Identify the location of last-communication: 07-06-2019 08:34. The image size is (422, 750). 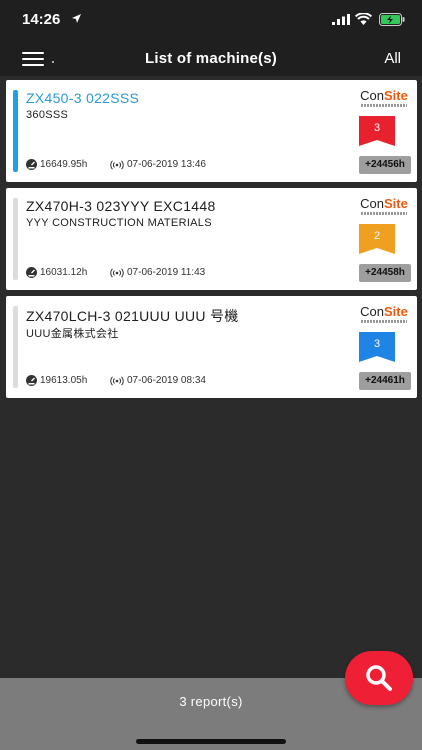
(158, 380).